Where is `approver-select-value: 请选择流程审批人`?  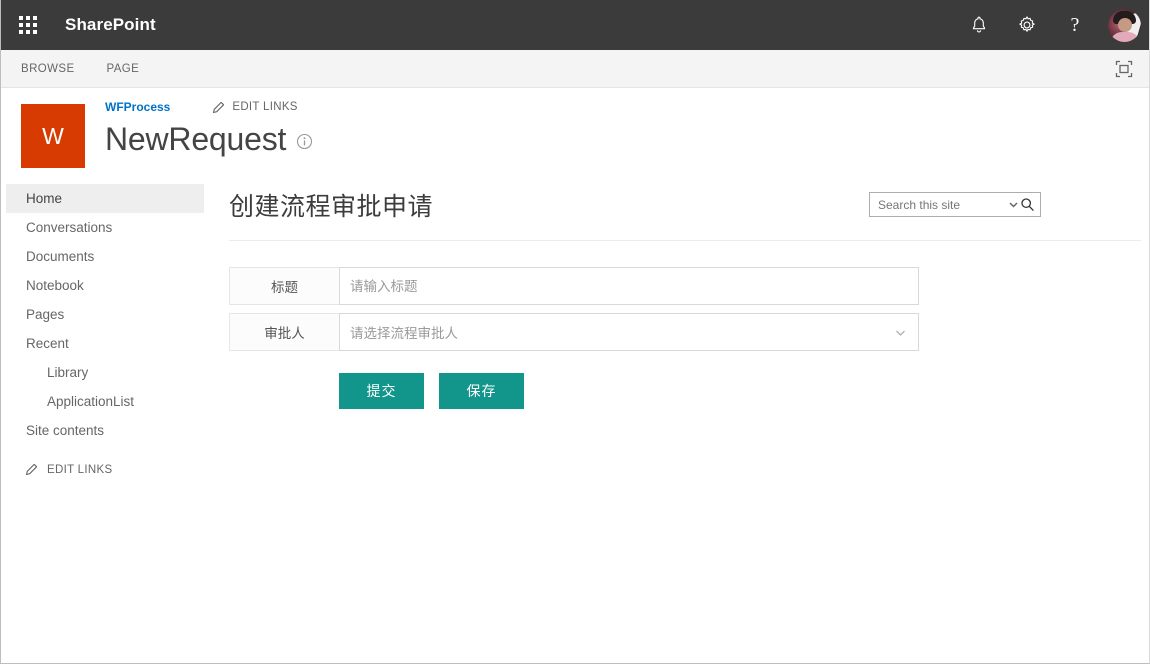 approver-select-value: 请选择流程审批人 is located at coordinates (404, 333).